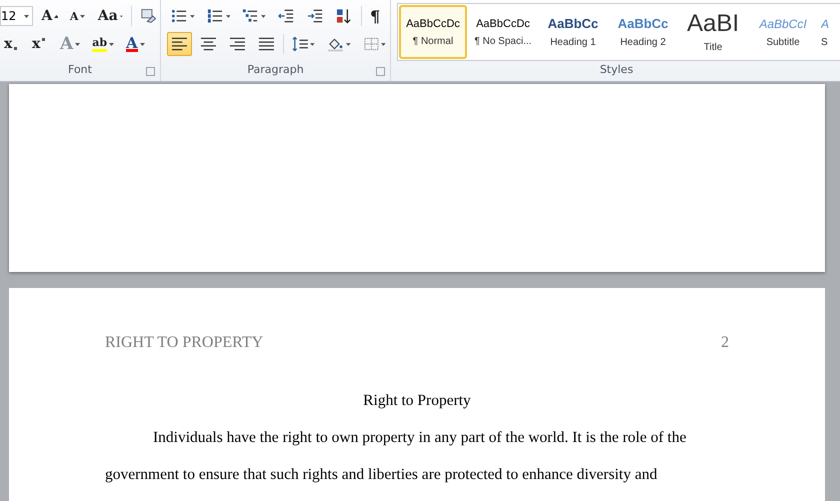 This screenshot has width=840, height=501. I want to click on line-spacing-icon, so click(300, 44).